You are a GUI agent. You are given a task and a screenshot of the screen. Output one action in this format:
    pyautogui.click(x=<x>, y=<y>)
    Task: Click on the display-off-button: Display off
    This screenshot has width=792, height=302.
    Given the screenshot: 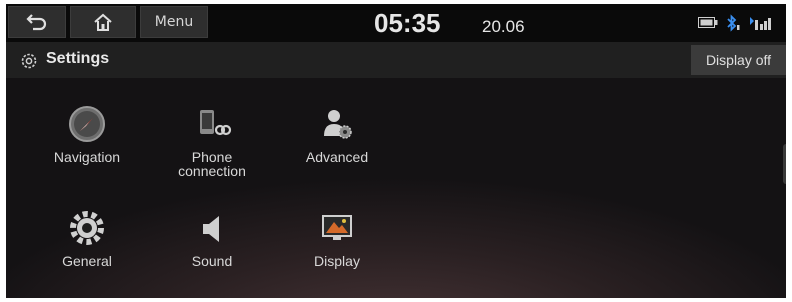 What is the action you would take?
    pyautogui.click(x=738, y=60)
    